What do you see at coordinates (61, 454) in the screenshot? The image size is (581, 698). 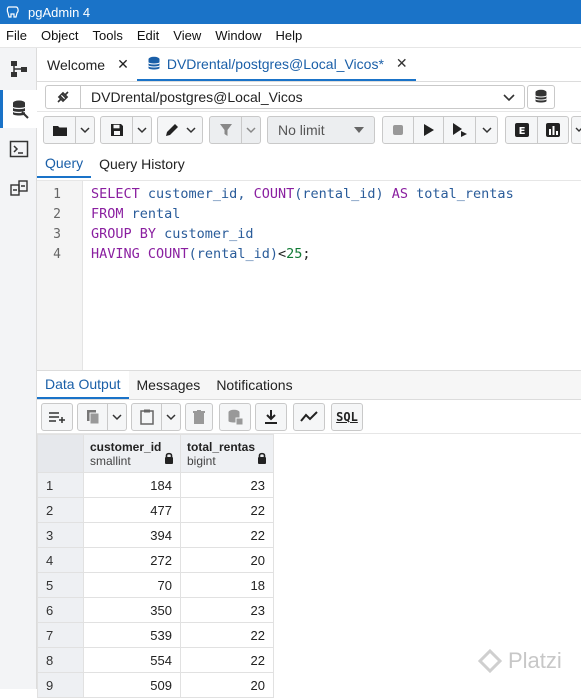 I see `grid-corner` at bounding box center [61, 454].